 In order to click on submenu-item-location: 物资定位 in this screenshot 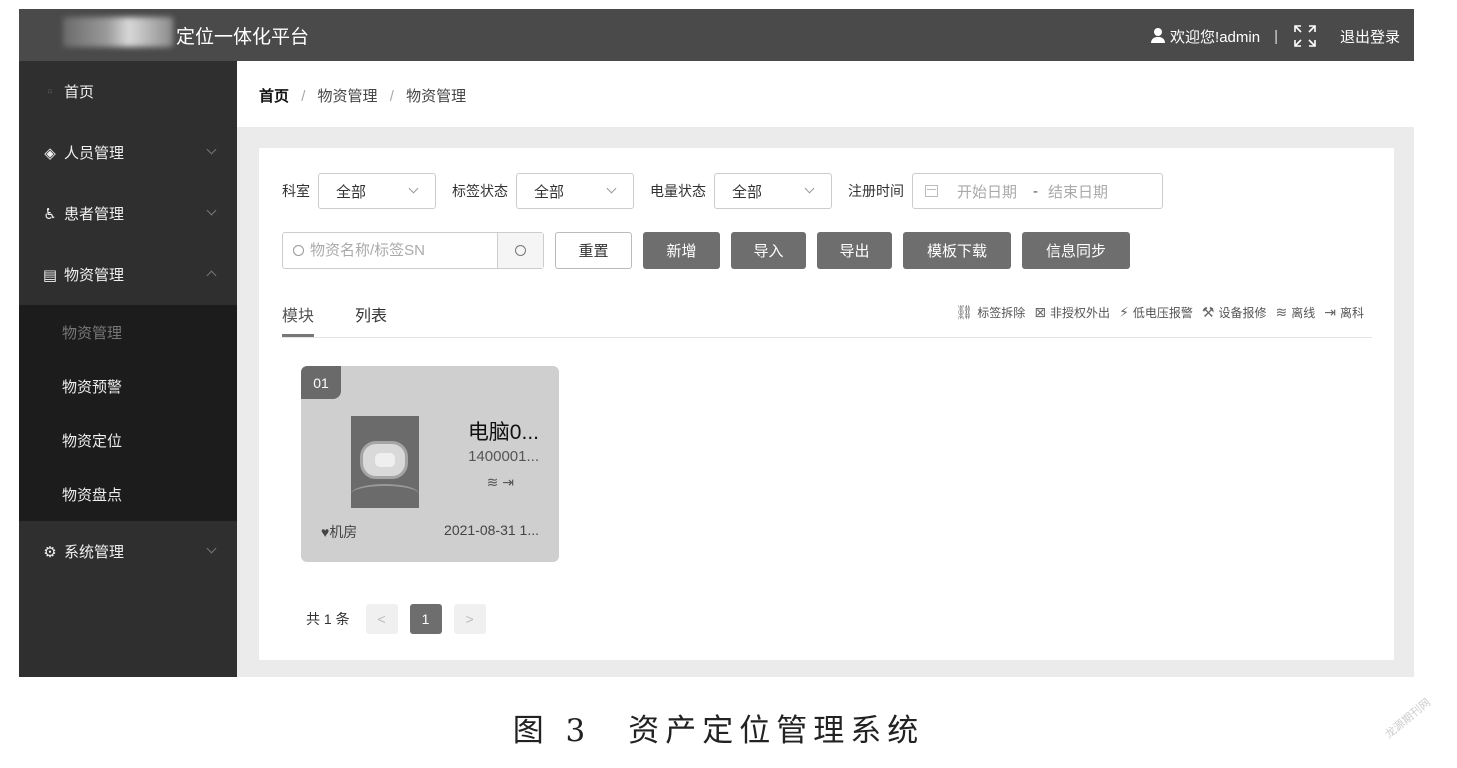, I will do `click(128, 440)`.